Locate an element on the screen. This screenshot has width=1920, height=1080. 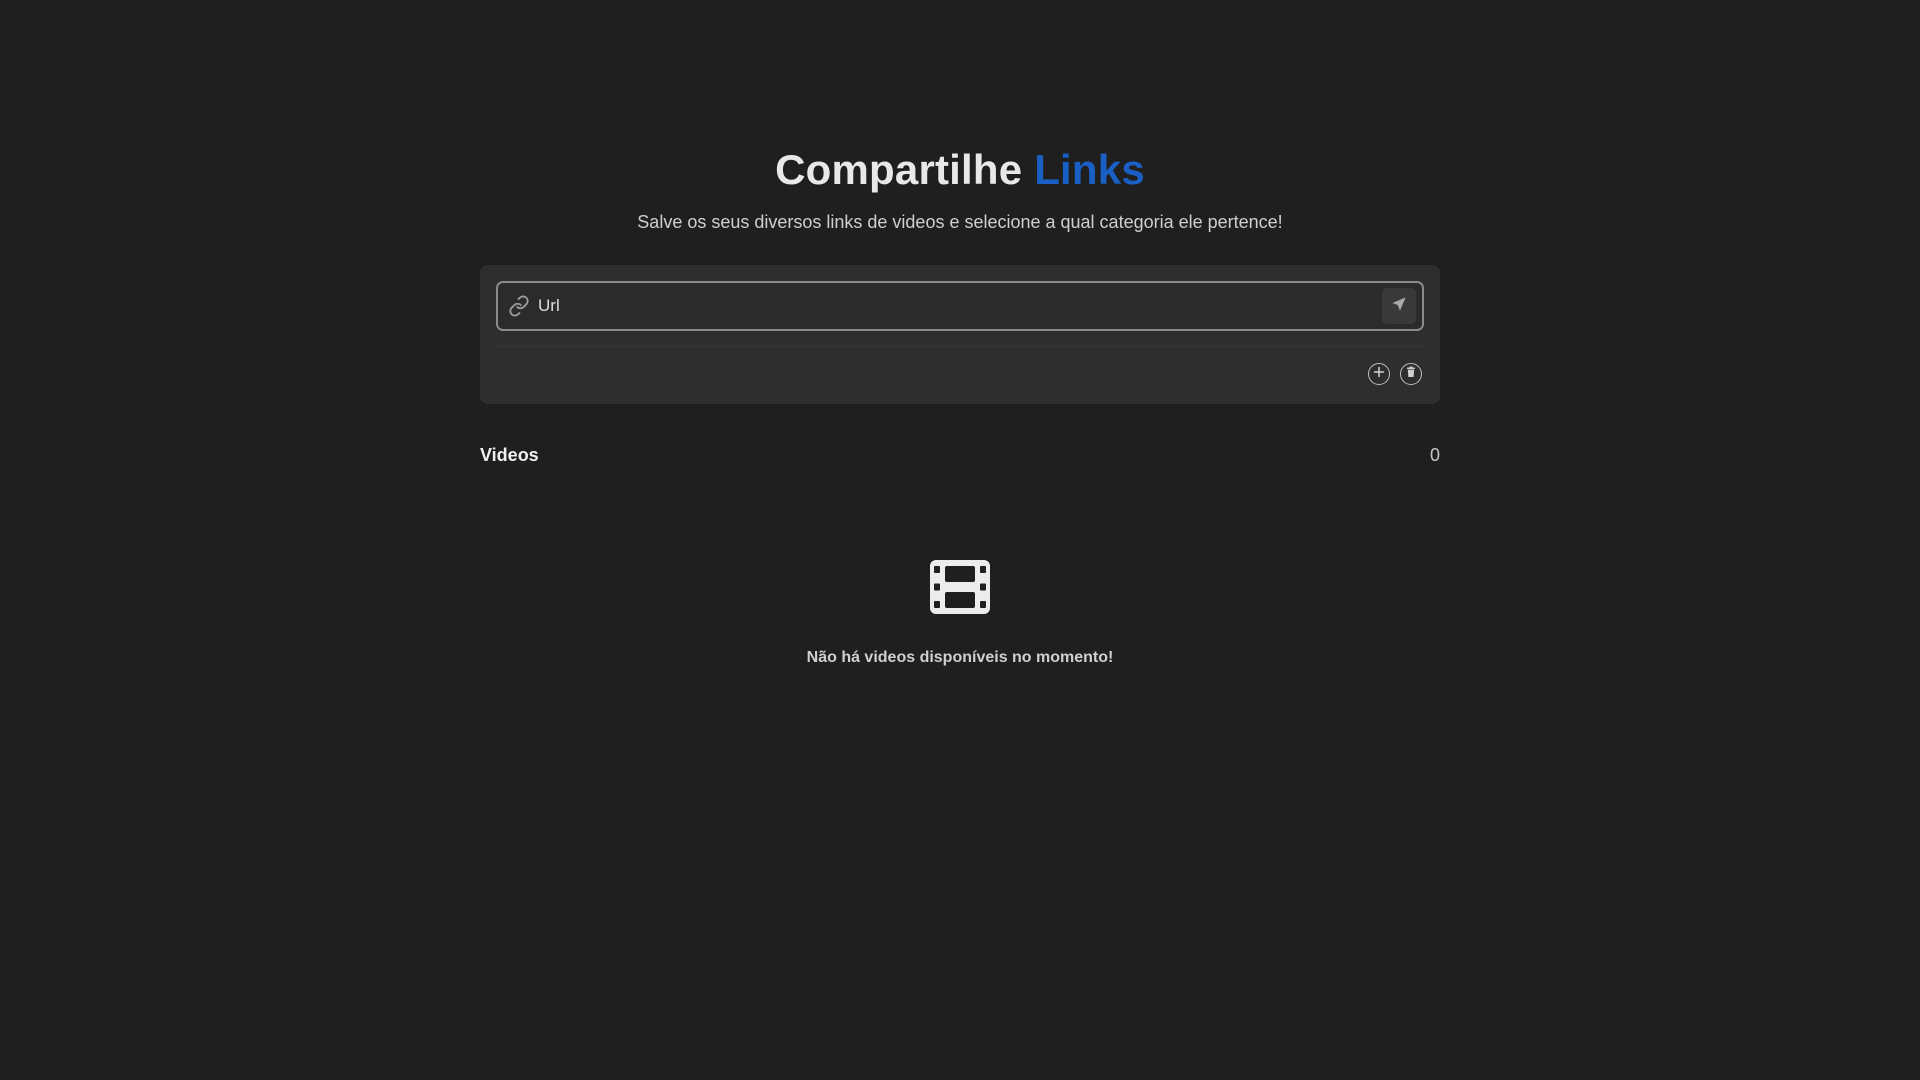
videos-header: Videos 0 is located at coordinates (960, 455).